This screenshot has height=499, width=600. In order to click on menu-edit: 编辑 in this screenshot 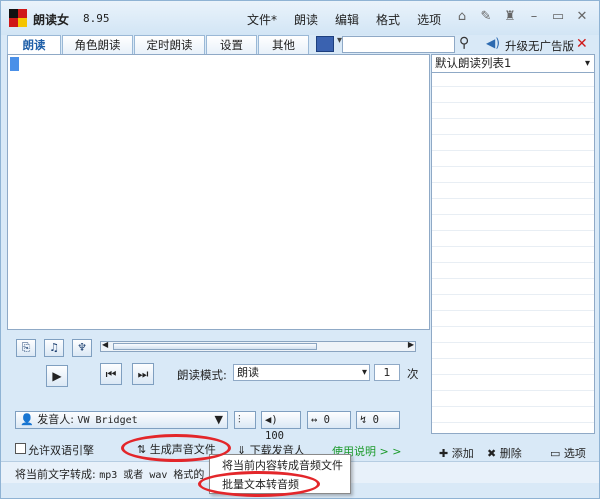, I will do `click(347, 19)`.